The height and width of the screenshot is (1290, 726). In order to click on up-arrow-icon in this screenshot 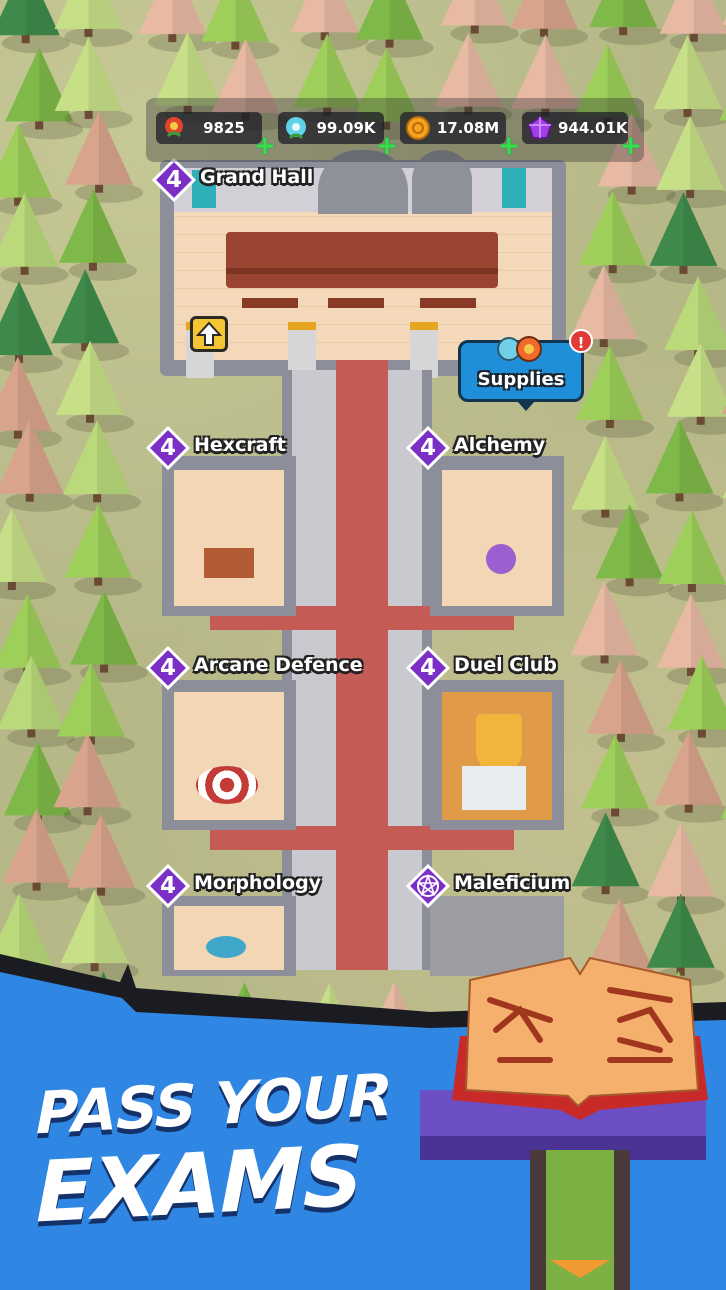, I will do `click(209, 333)`.